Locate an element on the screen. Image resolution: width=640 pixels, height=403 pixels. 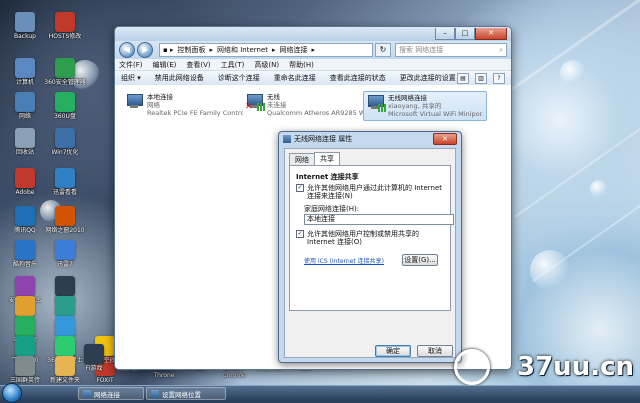
view-status-button: 查看此连接的状态 is located at coordinates (358, 78).